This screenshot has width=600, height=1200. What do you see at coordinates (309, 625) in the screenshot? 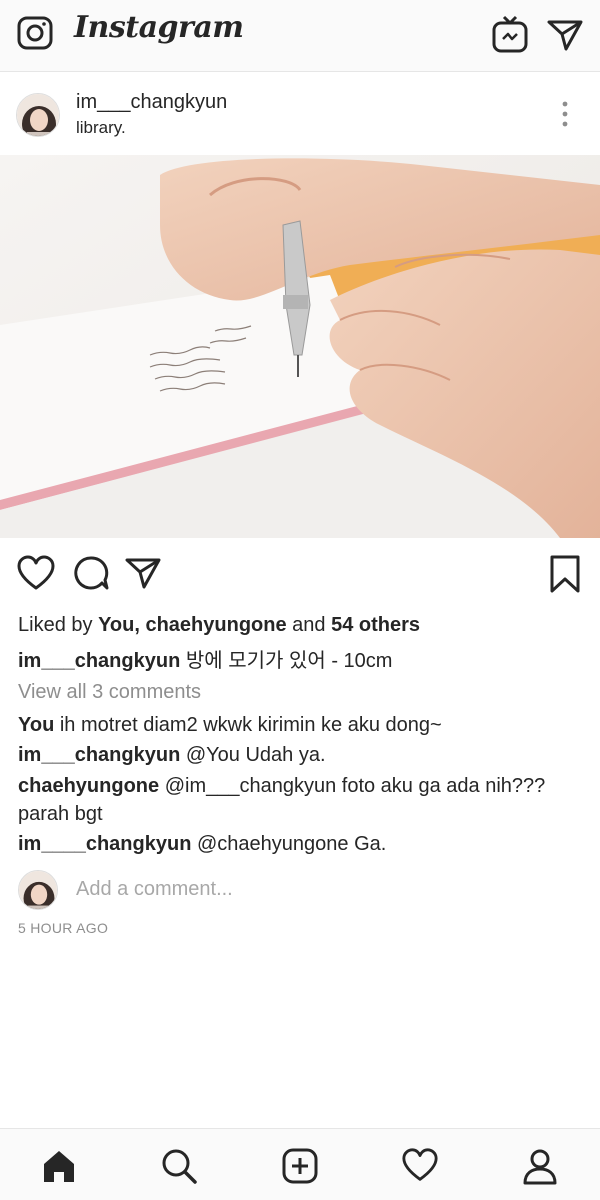
I see `likes-and: and` at bounding box center [309, 625].